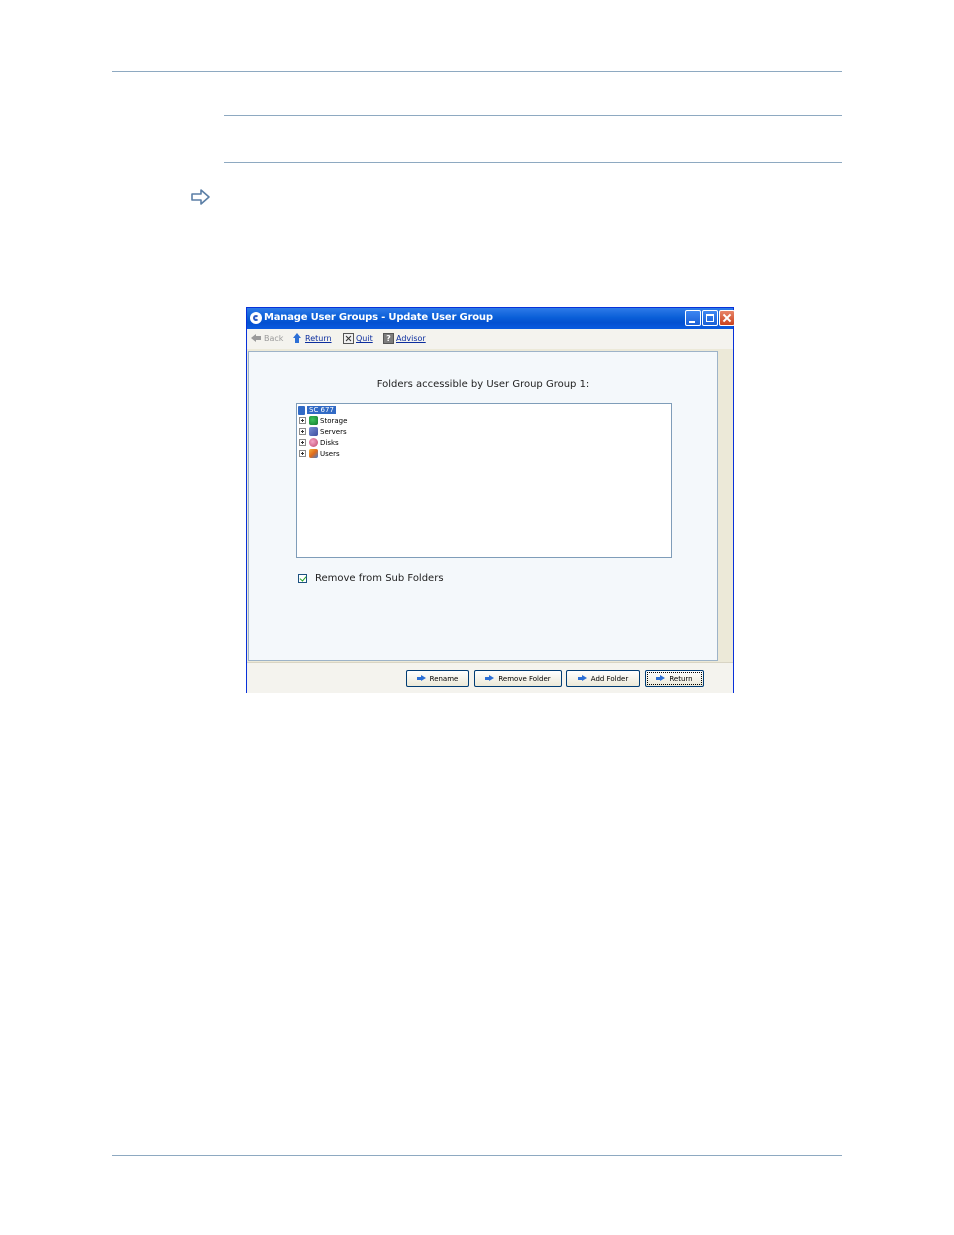 This screenshot has height=1235, width=954. I want to click on tree-node-users: Users, so click(318, 453).